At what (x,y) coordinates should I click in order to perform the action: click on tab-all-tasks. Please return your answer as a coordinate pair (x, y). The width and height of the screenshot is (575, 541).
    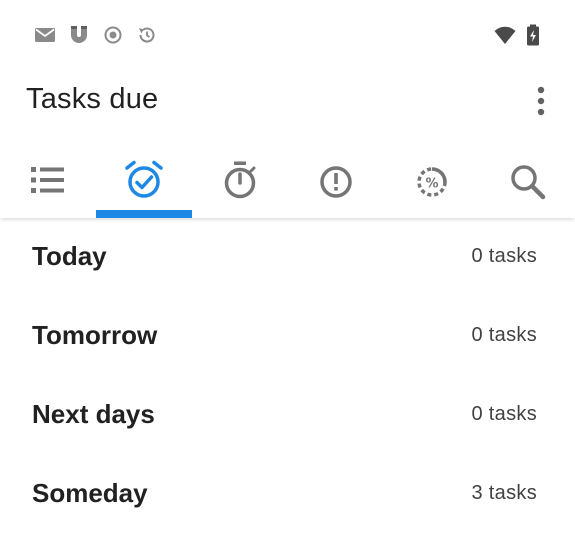
    Looking at the image, I should click on (48, 182).